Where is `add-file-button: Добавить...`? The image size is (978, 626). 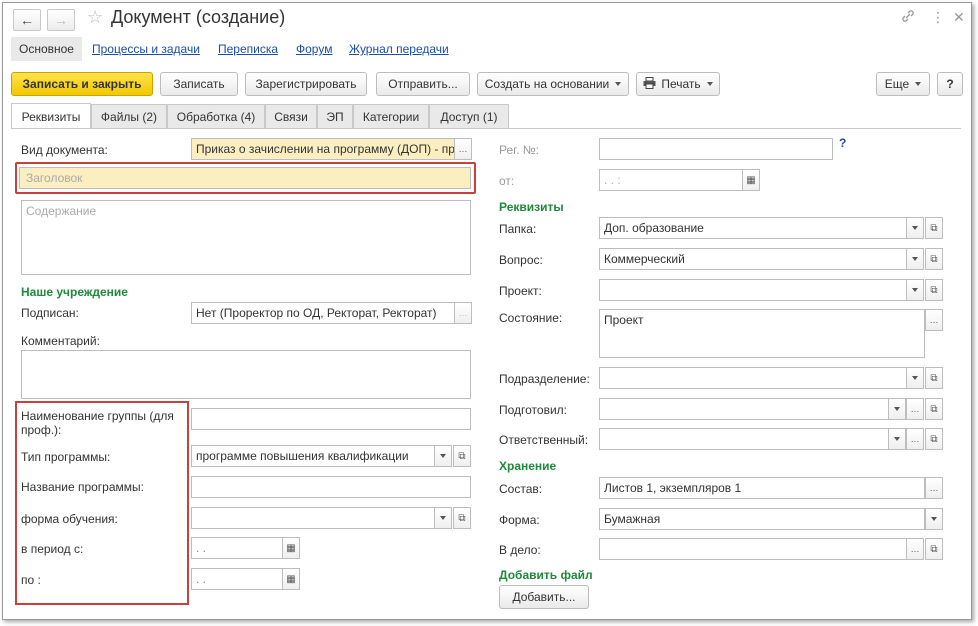 add-file-button: Добавить... is located at coordinates (544, 597).